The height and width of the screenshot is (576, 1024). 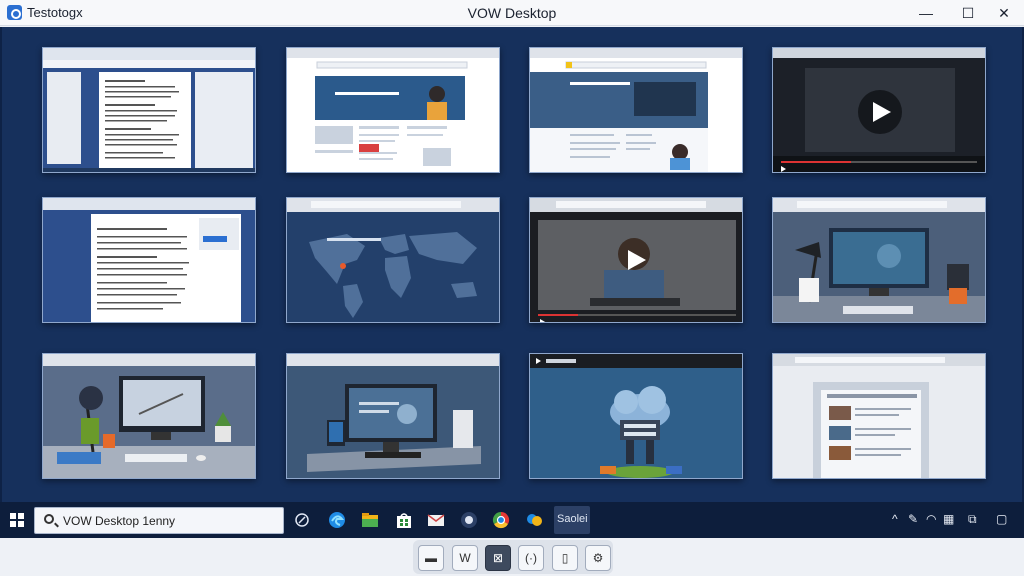 I want to click on app-name: Testotogx, so click(x=55, y=12).